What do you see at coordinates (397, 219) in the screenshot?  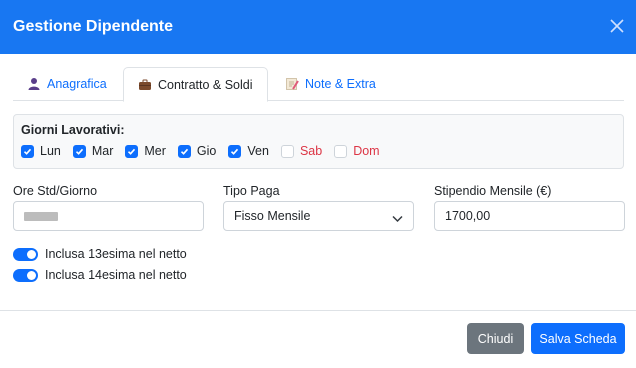 I see `chevron-down-icon` at bounding box center [397, 219].